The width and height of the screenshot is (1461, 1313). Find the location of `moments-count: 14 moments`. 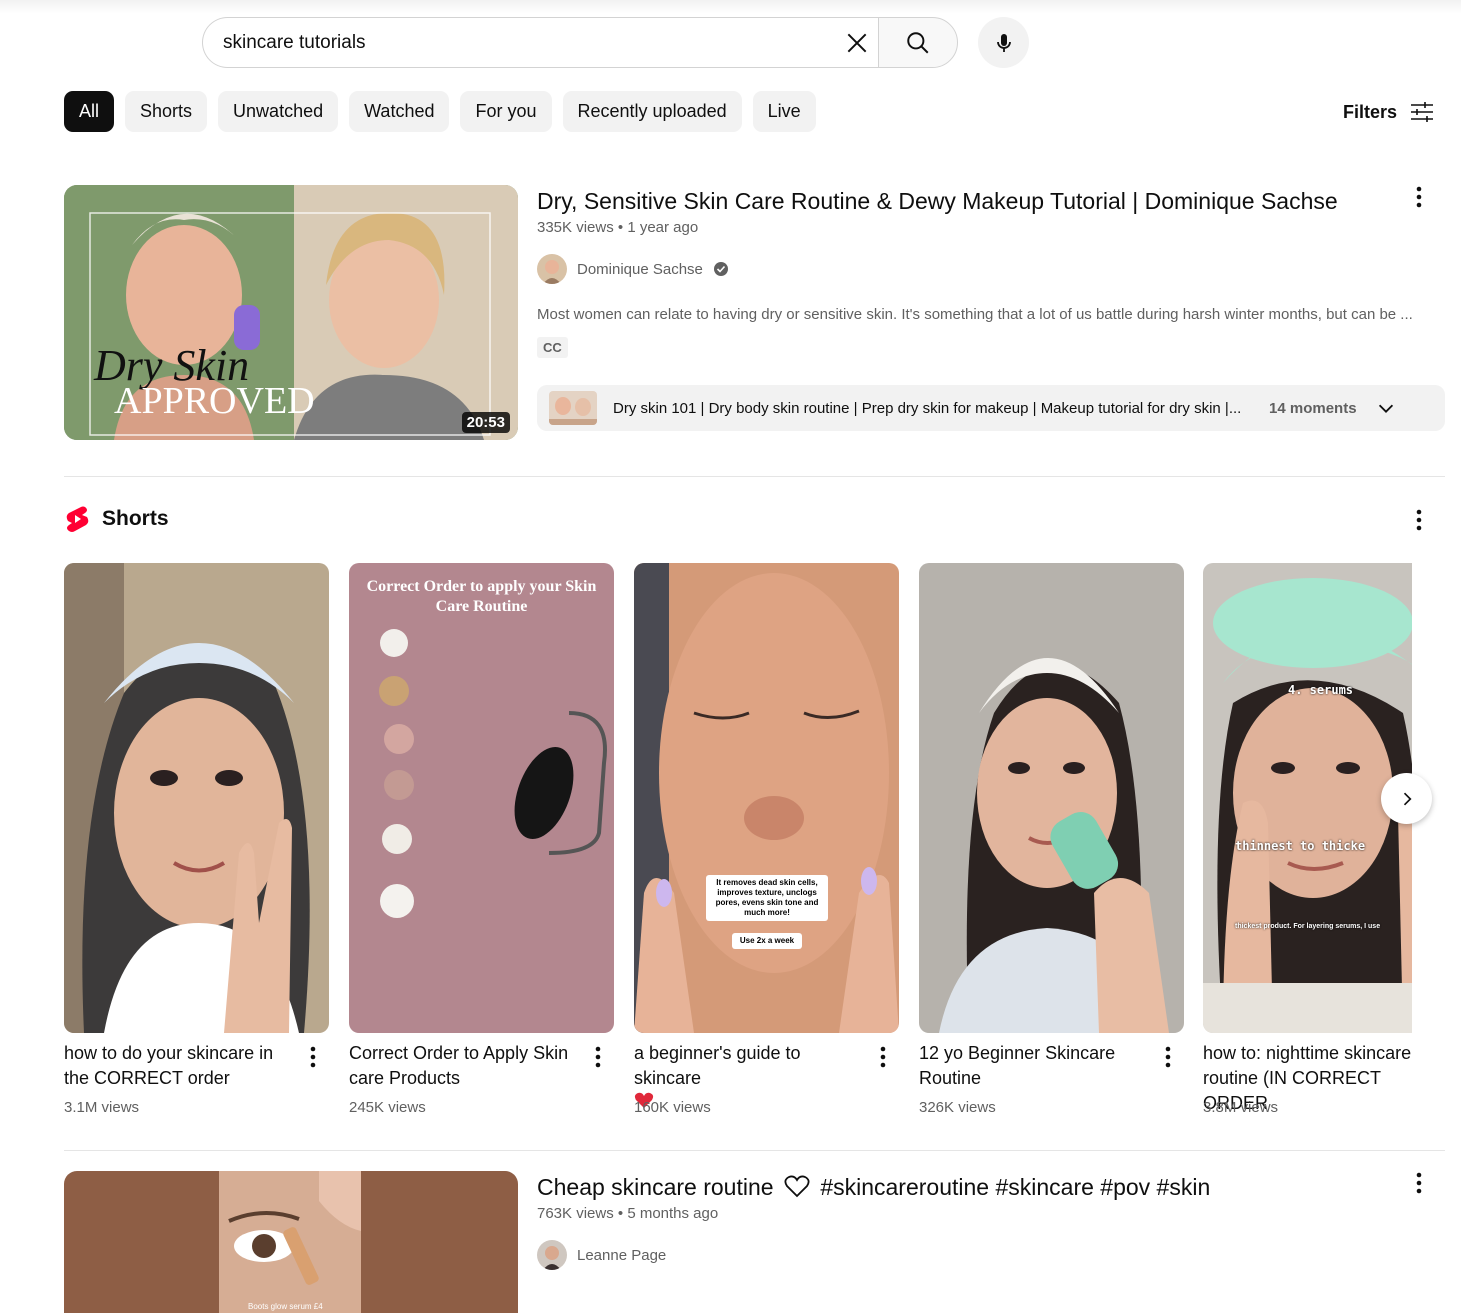

moments-count: 14 moments is located at coordinates (1313, 408).